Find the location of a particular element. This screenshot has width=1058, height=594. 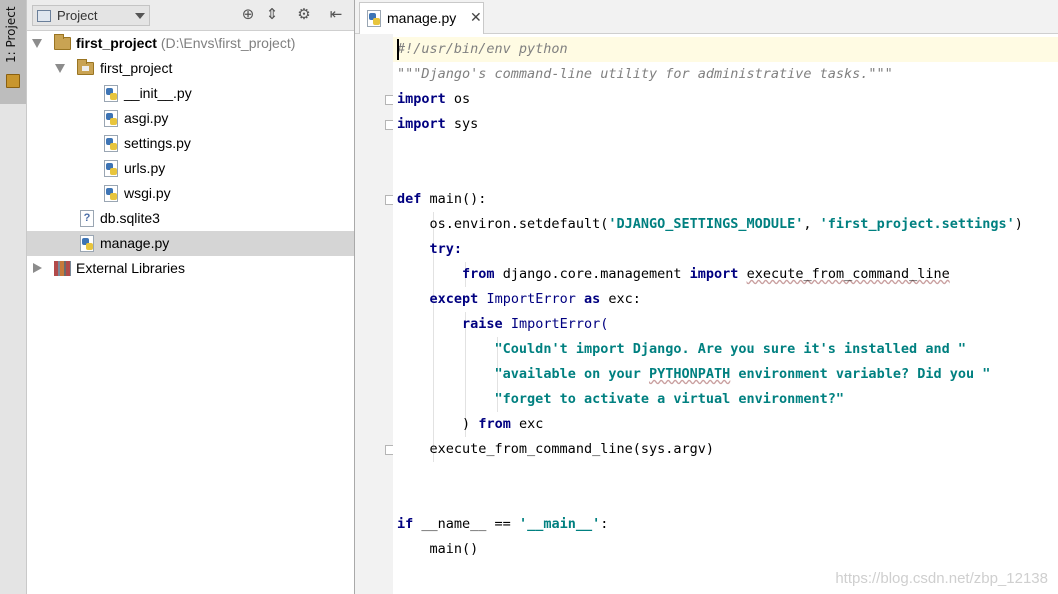

tree-item-label: first_project (D:\Envs\first_project) is located at coordinates (185, 43).